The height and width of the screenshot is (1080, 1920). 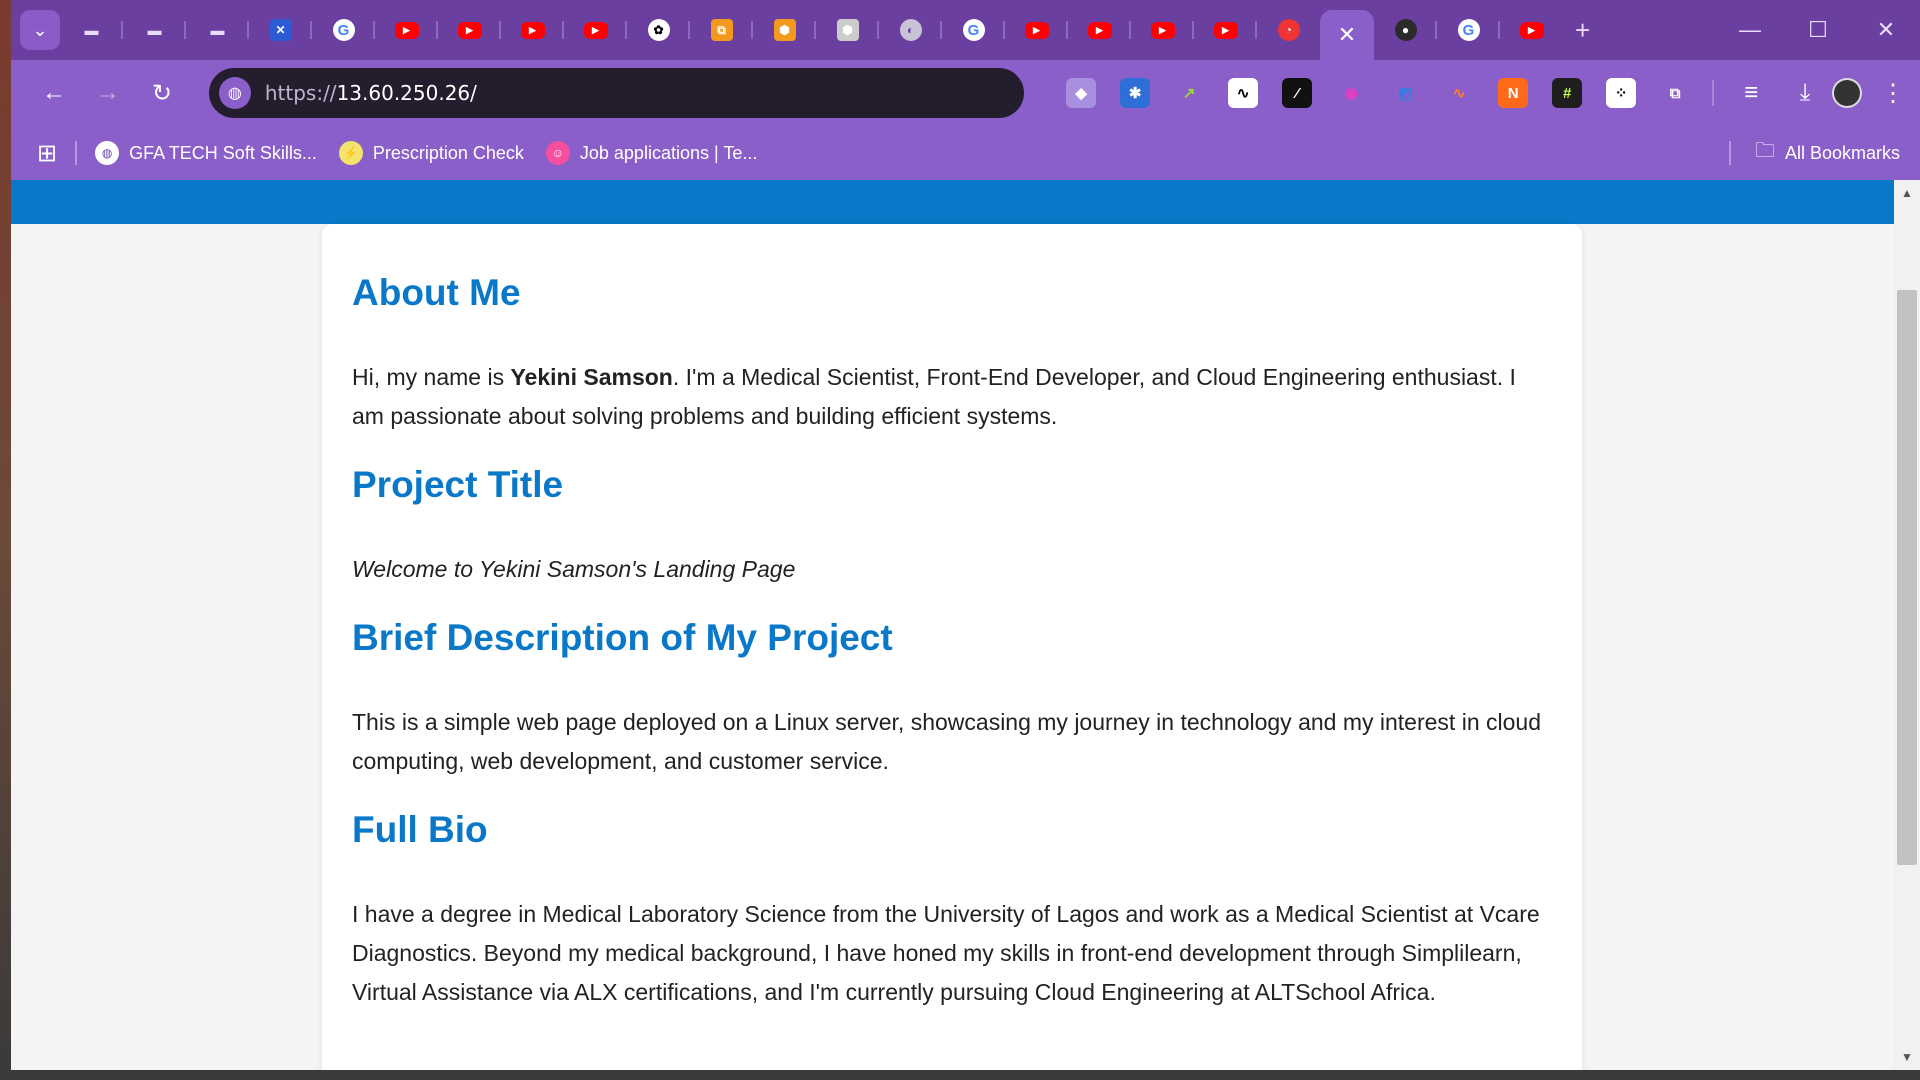 What do you see at coordinates (1621, 93) in the screenshot?
I see `dots-ext-icon: ⁘` at bounding box center [1621, 93].